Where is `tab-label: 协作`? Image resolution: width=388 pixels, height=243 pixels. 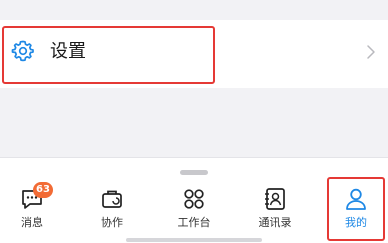
tab-label: 协作 is located at coordinates (112, 222).